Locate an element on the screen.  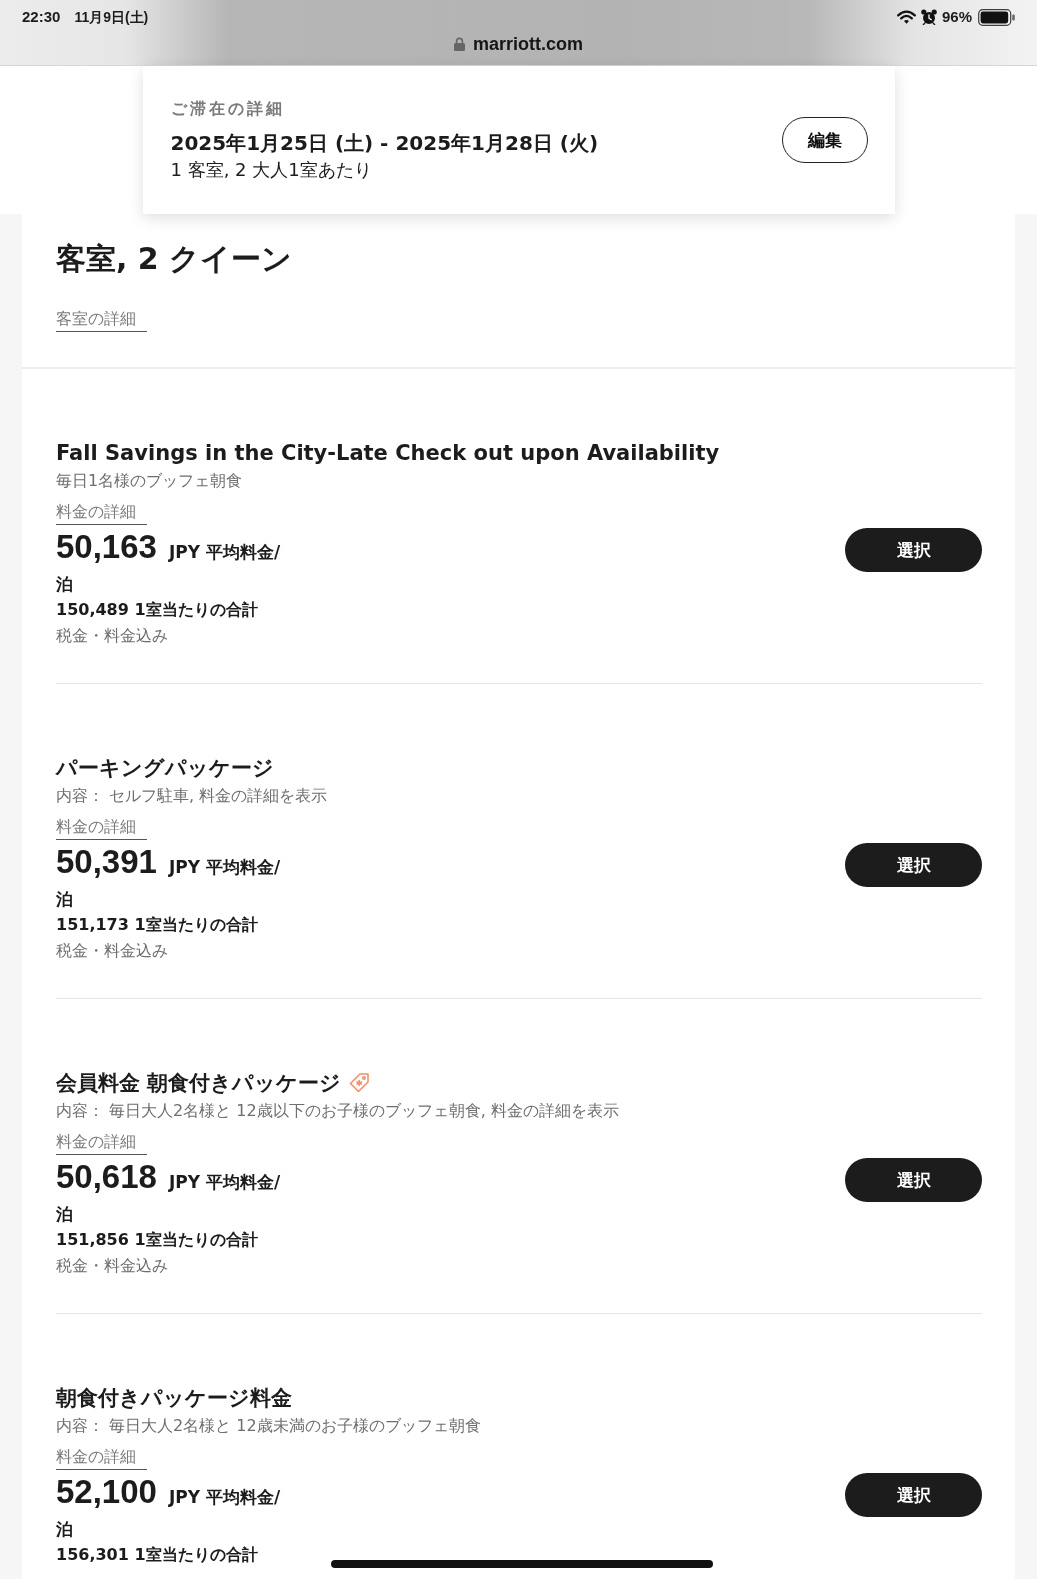
rate-description: 内容： 毎日大人2名様と 12歳以下のお子様のブッフェ朝食, 料金の詳細を表示 is located at coordinates (337, 1110).